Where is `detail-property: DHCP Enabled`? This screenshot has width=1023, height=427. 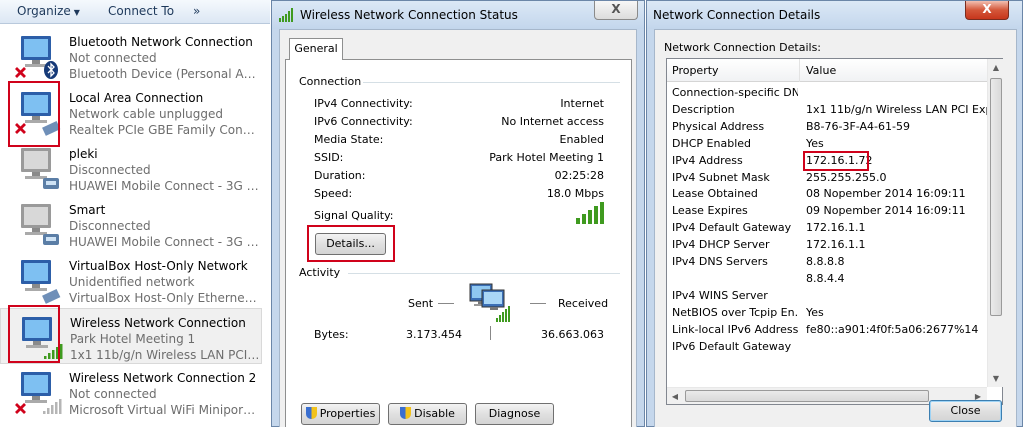 detail-property: DHCP Enabled is located at coordinates (712, 143).